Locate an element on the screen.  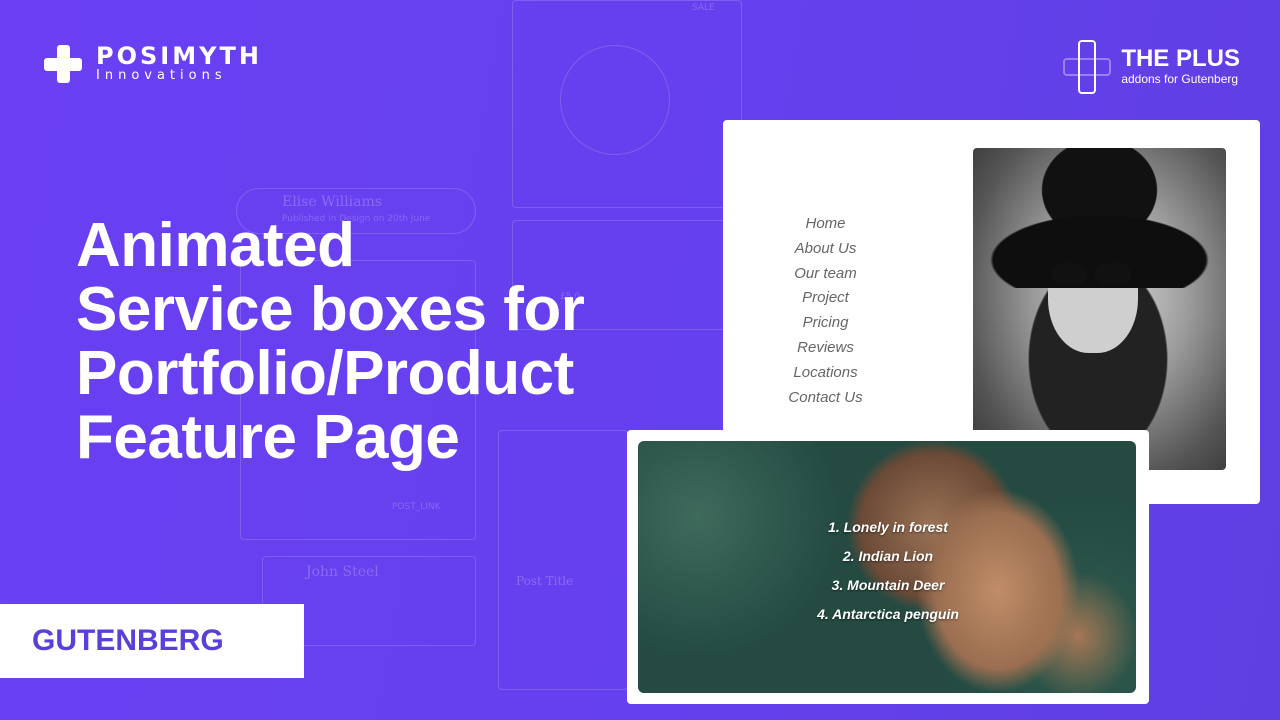
menu-item-reviews: Reviews is located at coordinates (825, 348).